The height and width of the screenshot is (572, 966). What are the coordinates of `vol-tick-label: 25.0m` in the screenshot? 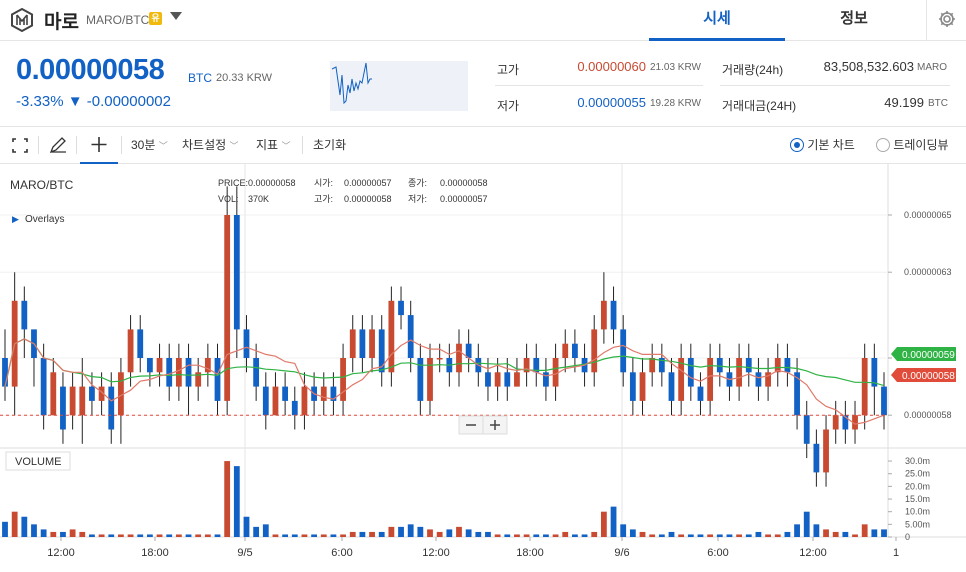 It's located at (917, 474).